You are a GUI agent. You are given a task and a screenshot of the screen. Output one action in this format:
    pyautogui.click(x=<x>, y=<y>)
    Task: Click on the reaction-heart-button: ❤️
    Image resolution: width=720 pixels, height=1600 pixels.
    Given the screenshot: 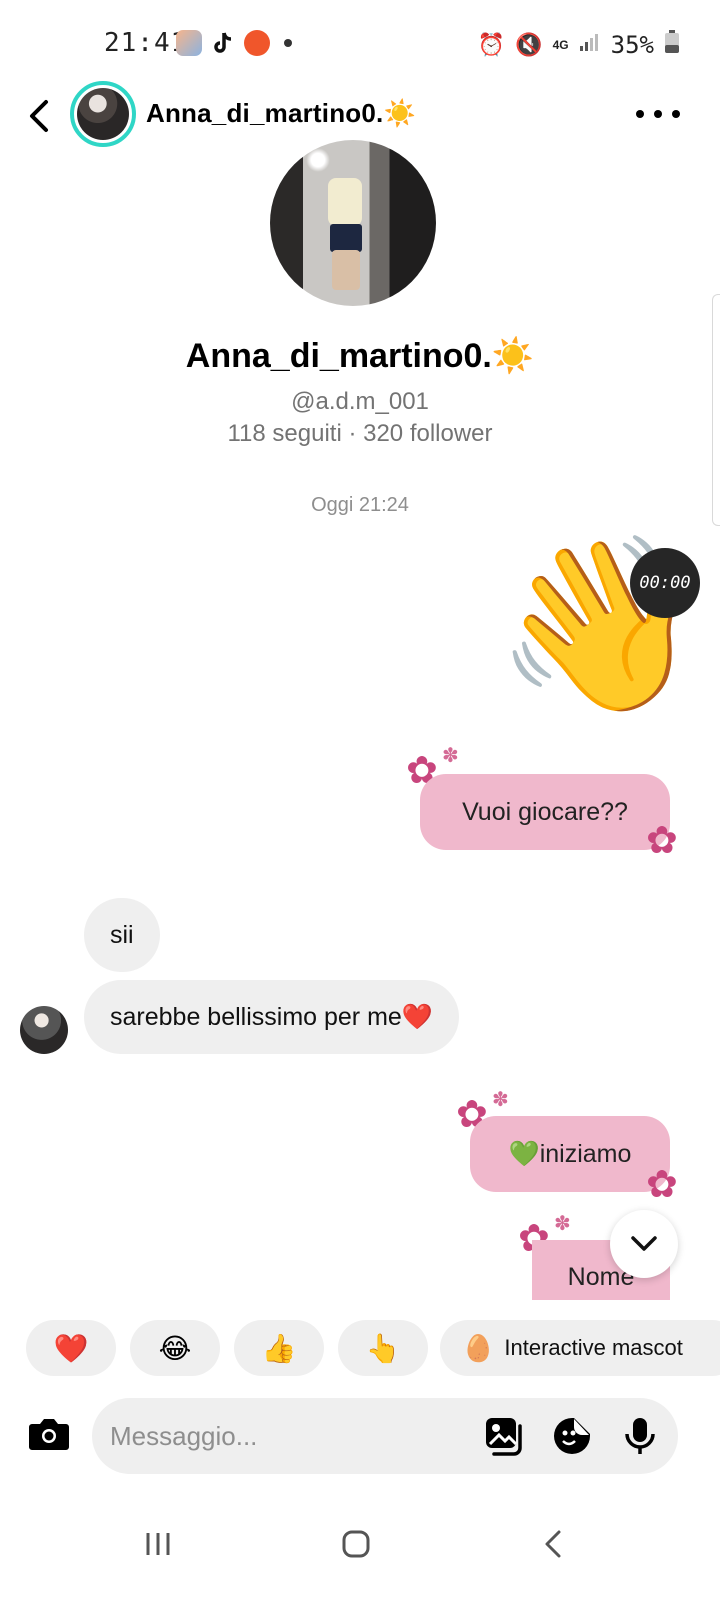 What is the action you would take?
    pyautogui.click(x=71, y=1348)
    